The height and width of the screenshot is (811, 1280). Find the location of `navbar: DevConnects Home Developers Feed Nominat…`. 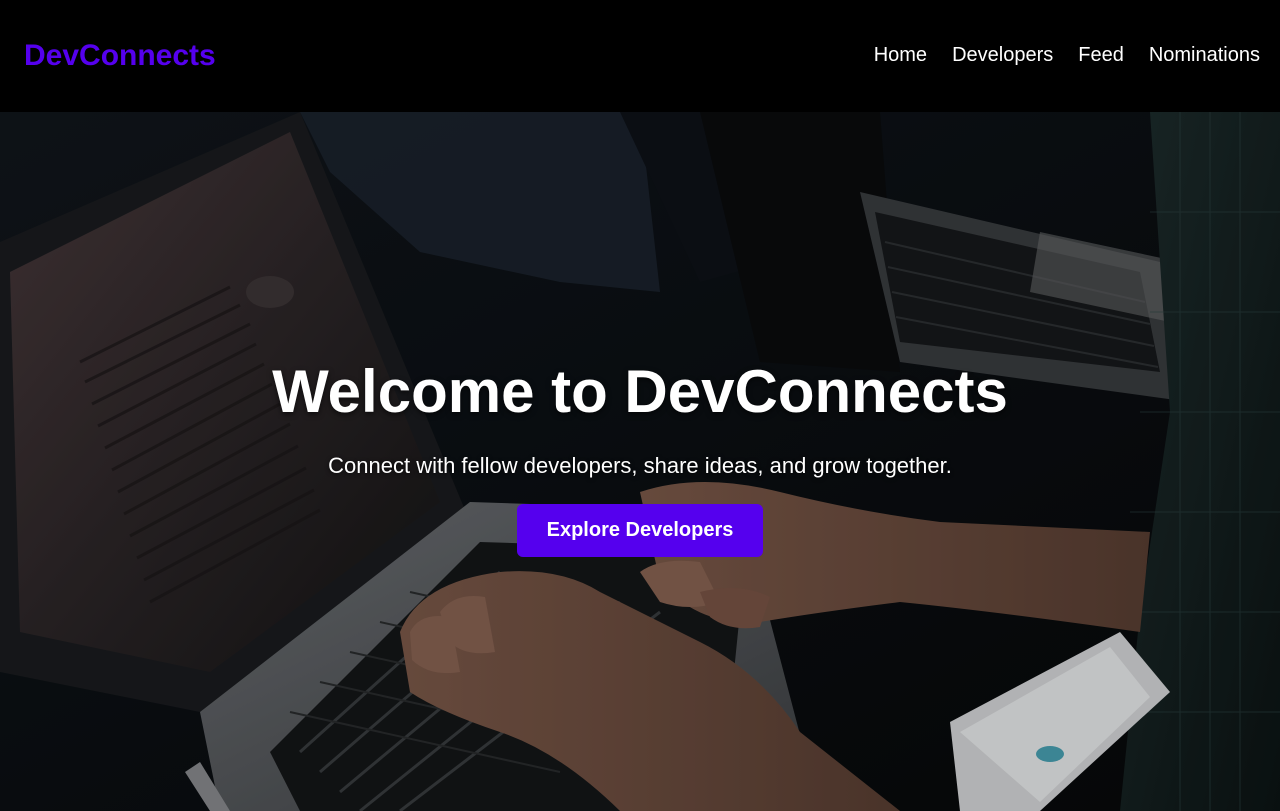

navbar: DevConnects Home Developers Feed Nominat… is located at coordinates (640, 56).